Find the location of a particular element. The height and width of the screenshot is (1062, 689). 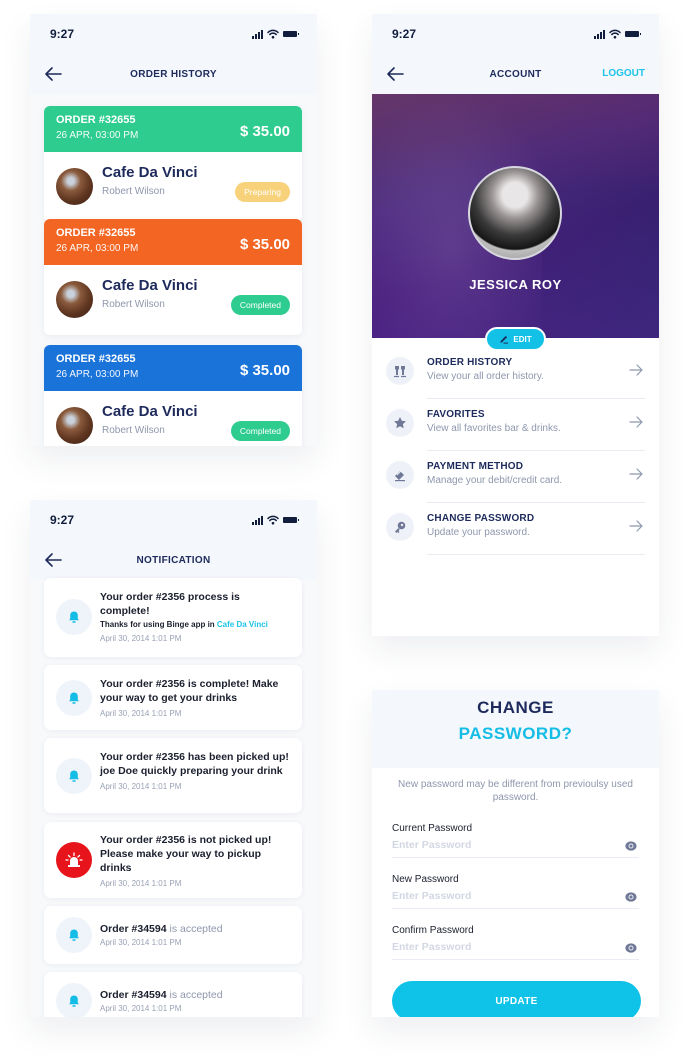

menu-title: PAYMENT METHOD is located at coordinates (475, 466).